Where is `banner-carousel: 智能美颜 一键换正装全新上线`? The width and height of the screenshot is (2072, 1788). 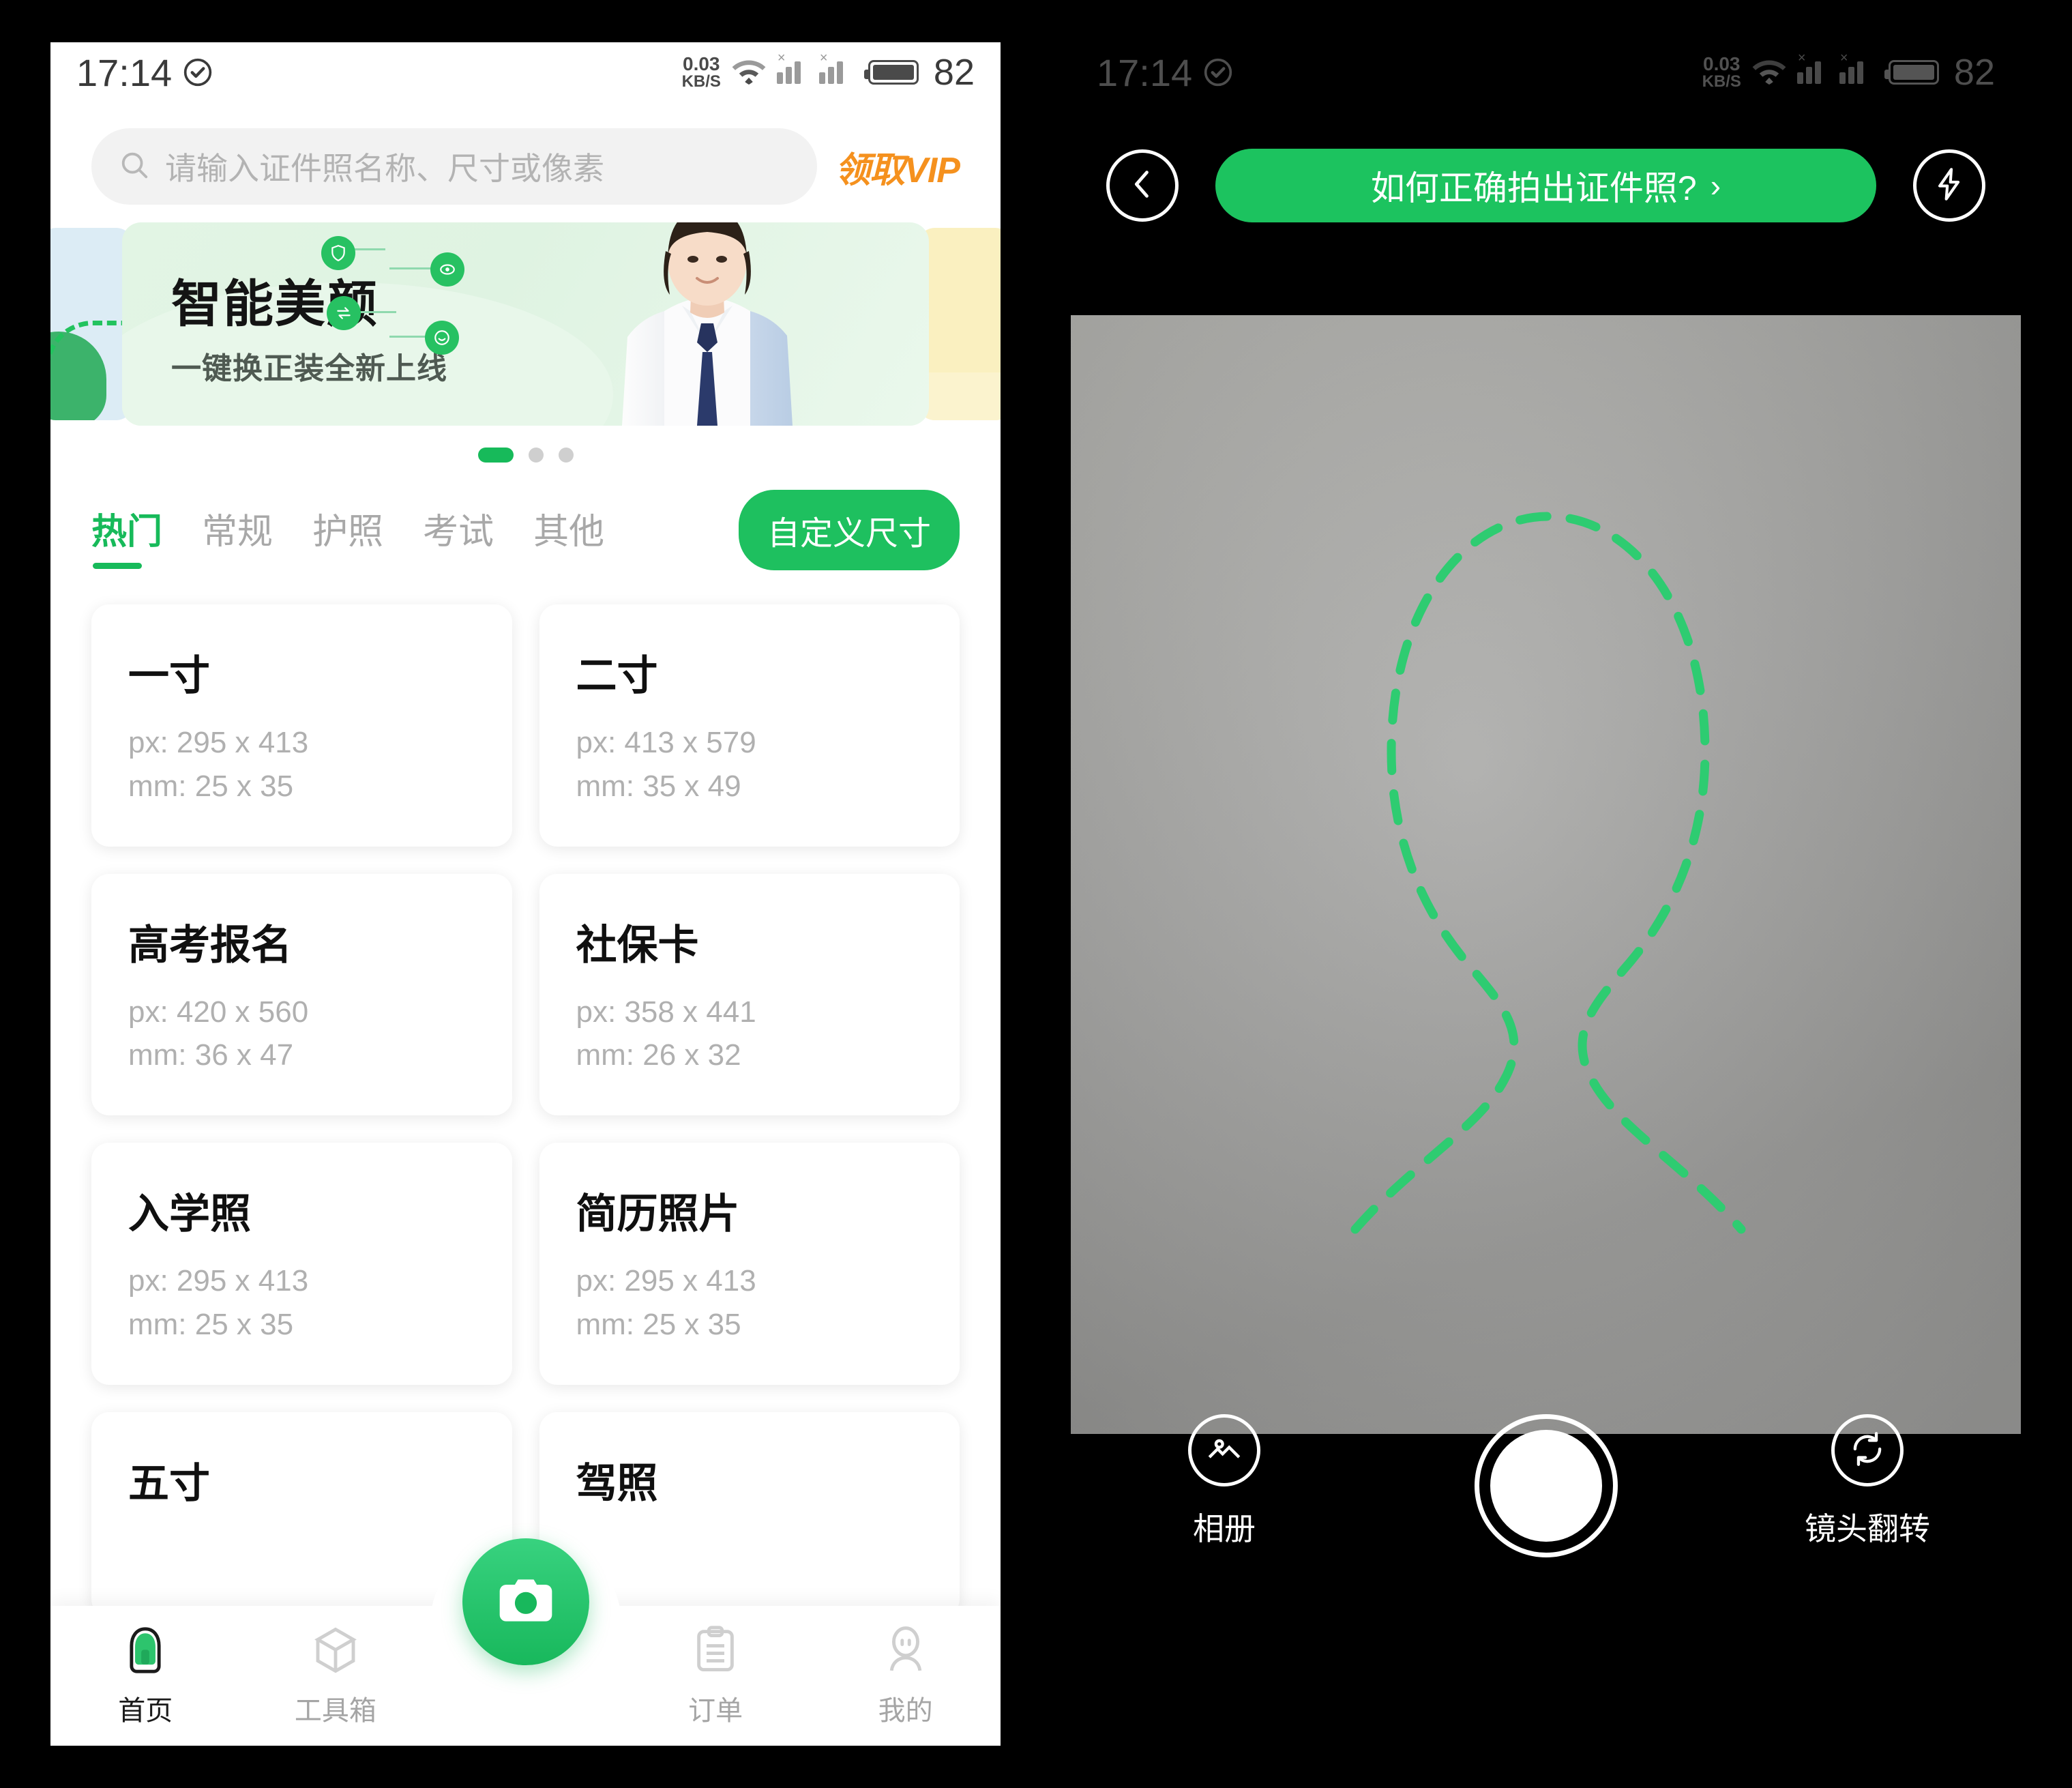 banner-carousel: 智能美颜 一键换正装全新上线 is located at coordinates (526, 342).